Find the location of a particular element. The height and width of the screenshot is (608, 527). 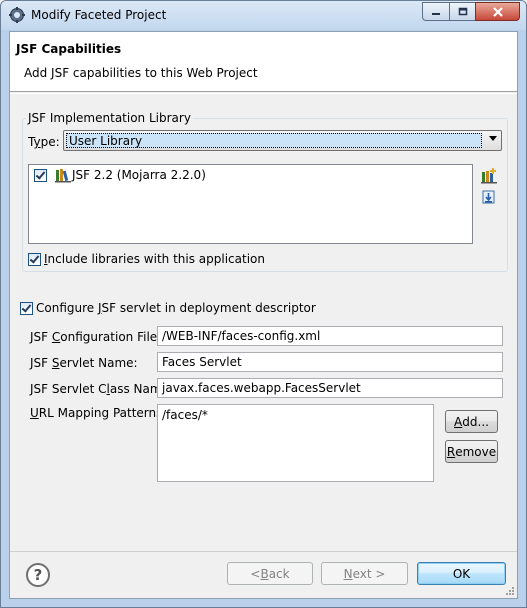

servlet-name-field: Faces Servlet is located at coordinates (330, 362).